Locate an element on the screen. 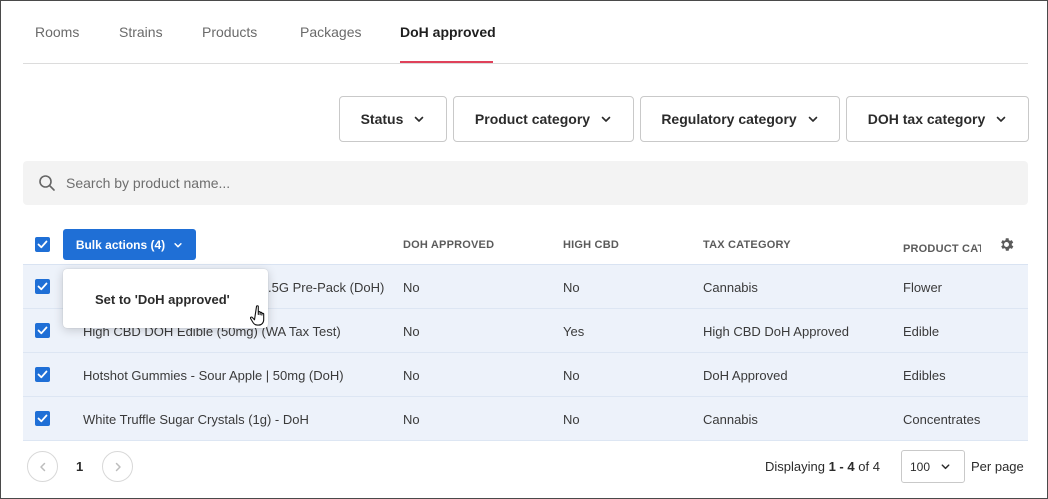 This screenshot has width=1048, height=499. gear-icon is located at coordinates (1006, 244).